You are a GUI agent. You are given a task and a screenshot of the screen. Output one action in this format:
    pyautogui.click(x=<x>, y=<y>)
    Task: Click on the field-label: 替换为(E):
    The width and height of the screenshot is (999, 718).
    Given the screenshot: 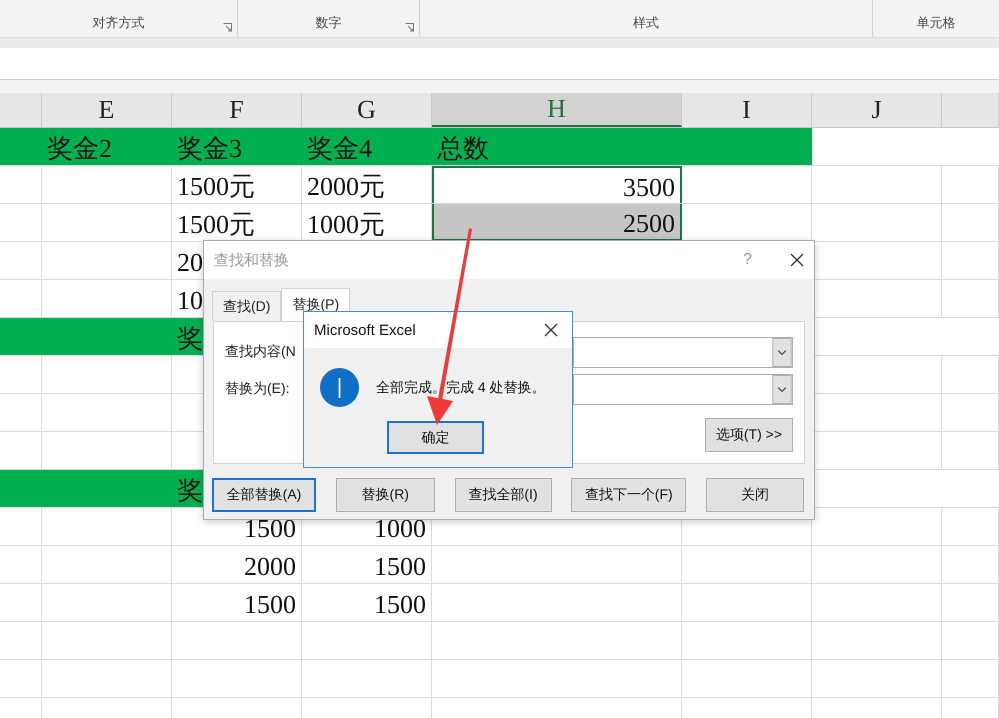 What is the action you would take?
    pyautogui.click(x=257, y=389)
    